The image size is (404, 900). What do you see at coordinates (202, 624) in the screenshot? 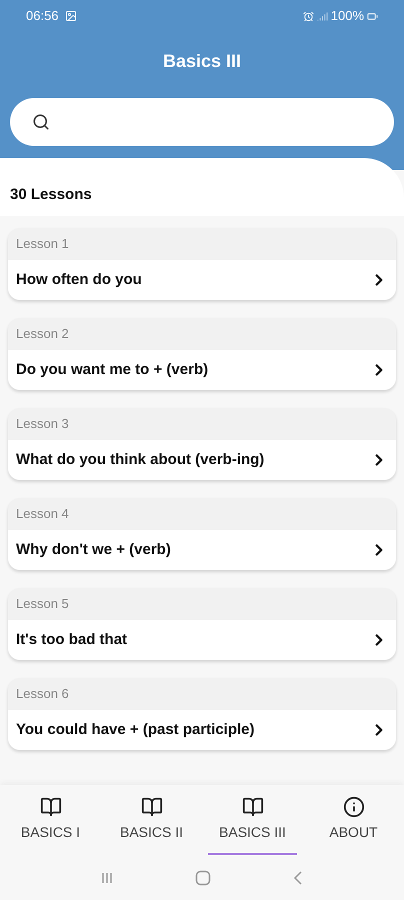
I see `lesson-card: Lesson 5 It's too bad that` at bounding box center [202, 624].